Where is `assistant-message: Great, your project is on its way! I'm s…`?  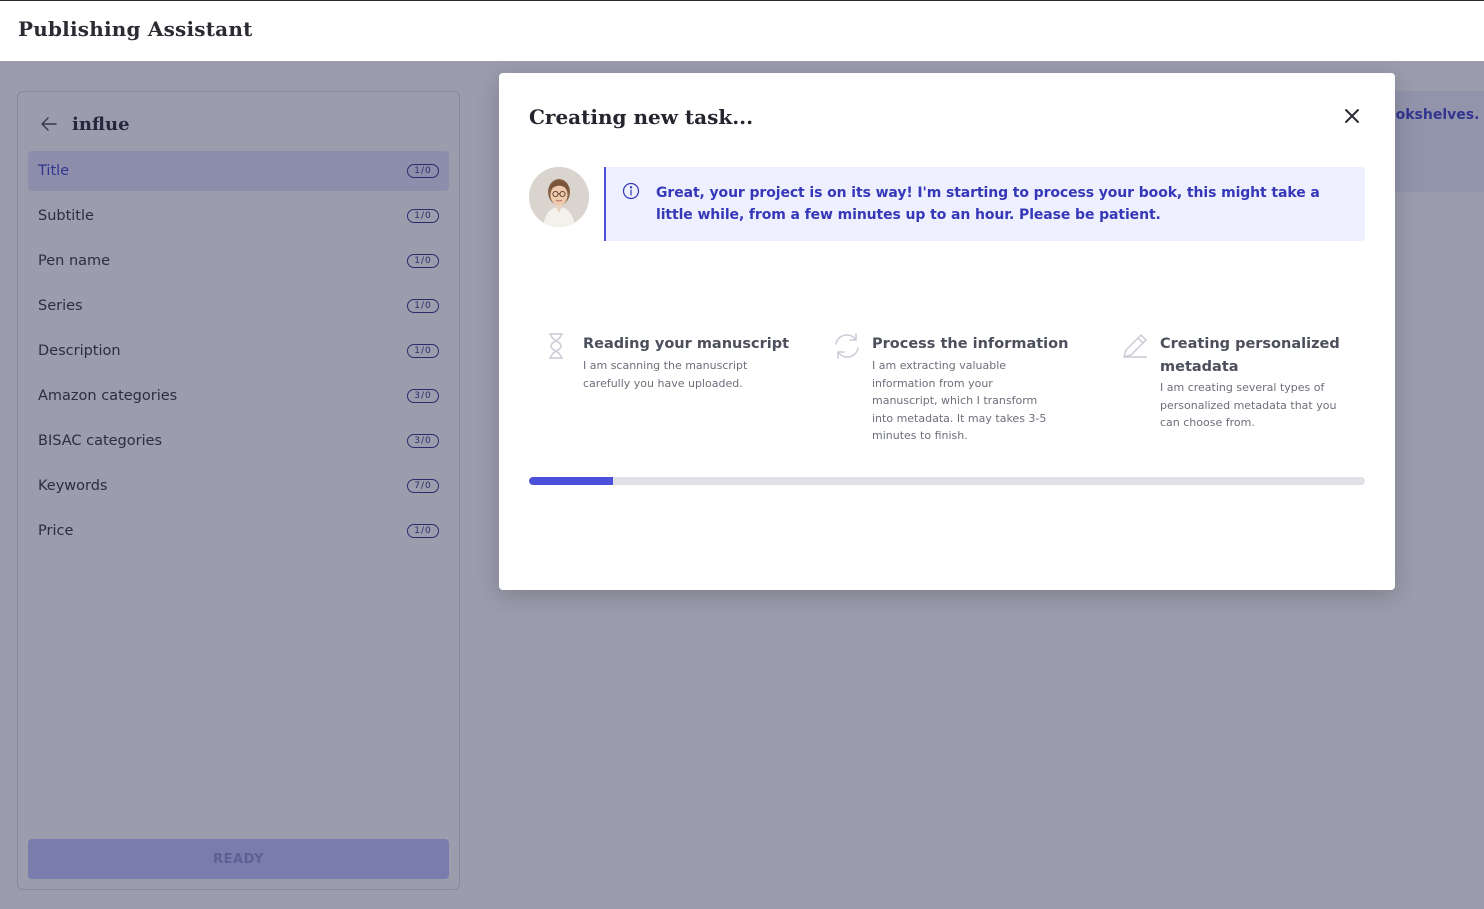 assistant-message: Great, your project is on its way! I'm s… is located at coordinates (984, 204).